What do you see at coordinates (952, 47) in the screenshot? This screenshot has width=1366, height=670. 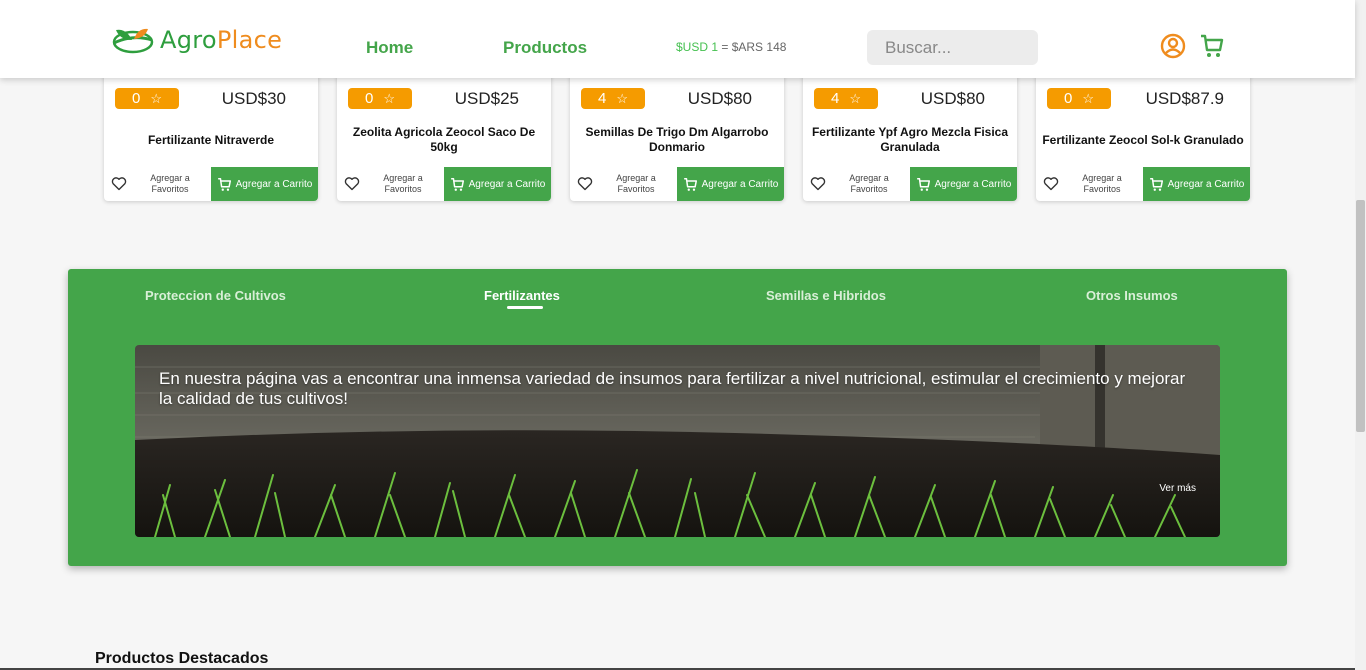 I see `search-input` at bounding box center [952, 47].